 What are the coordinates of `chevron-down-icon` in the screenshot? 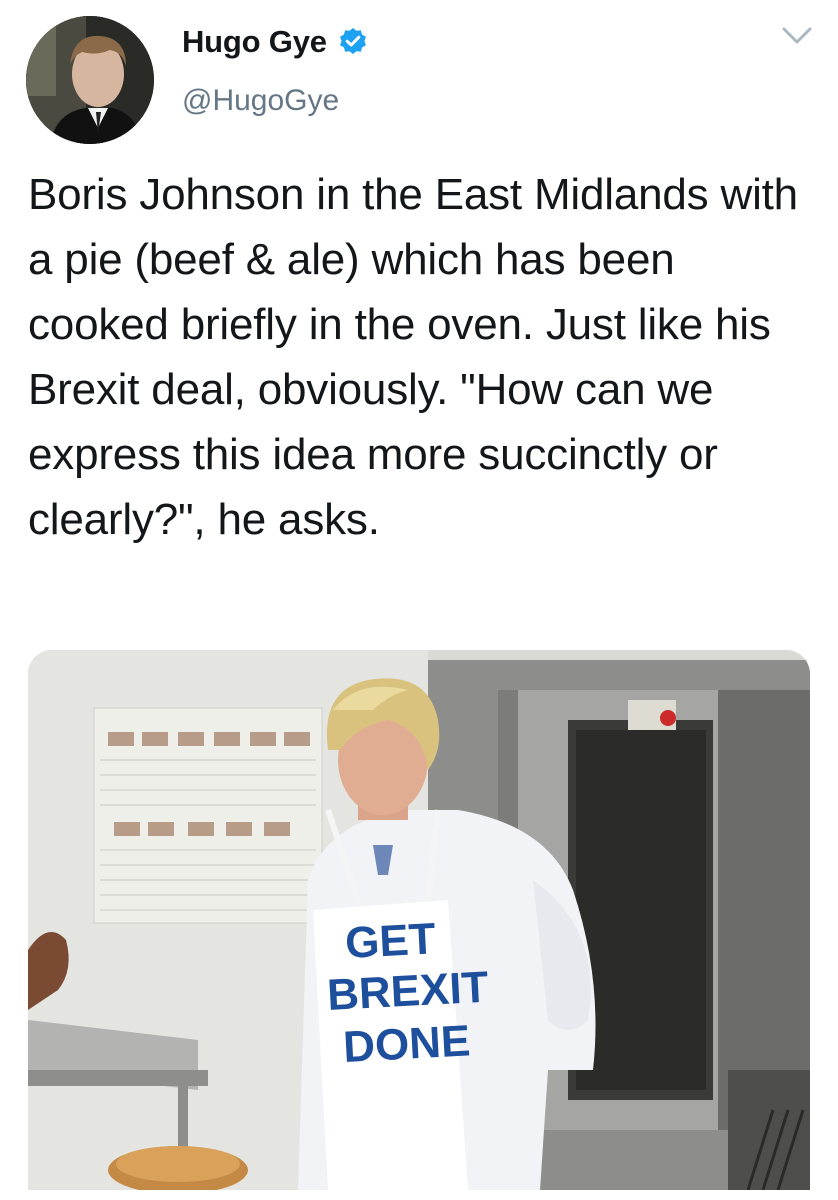 It's located at (797, 36).